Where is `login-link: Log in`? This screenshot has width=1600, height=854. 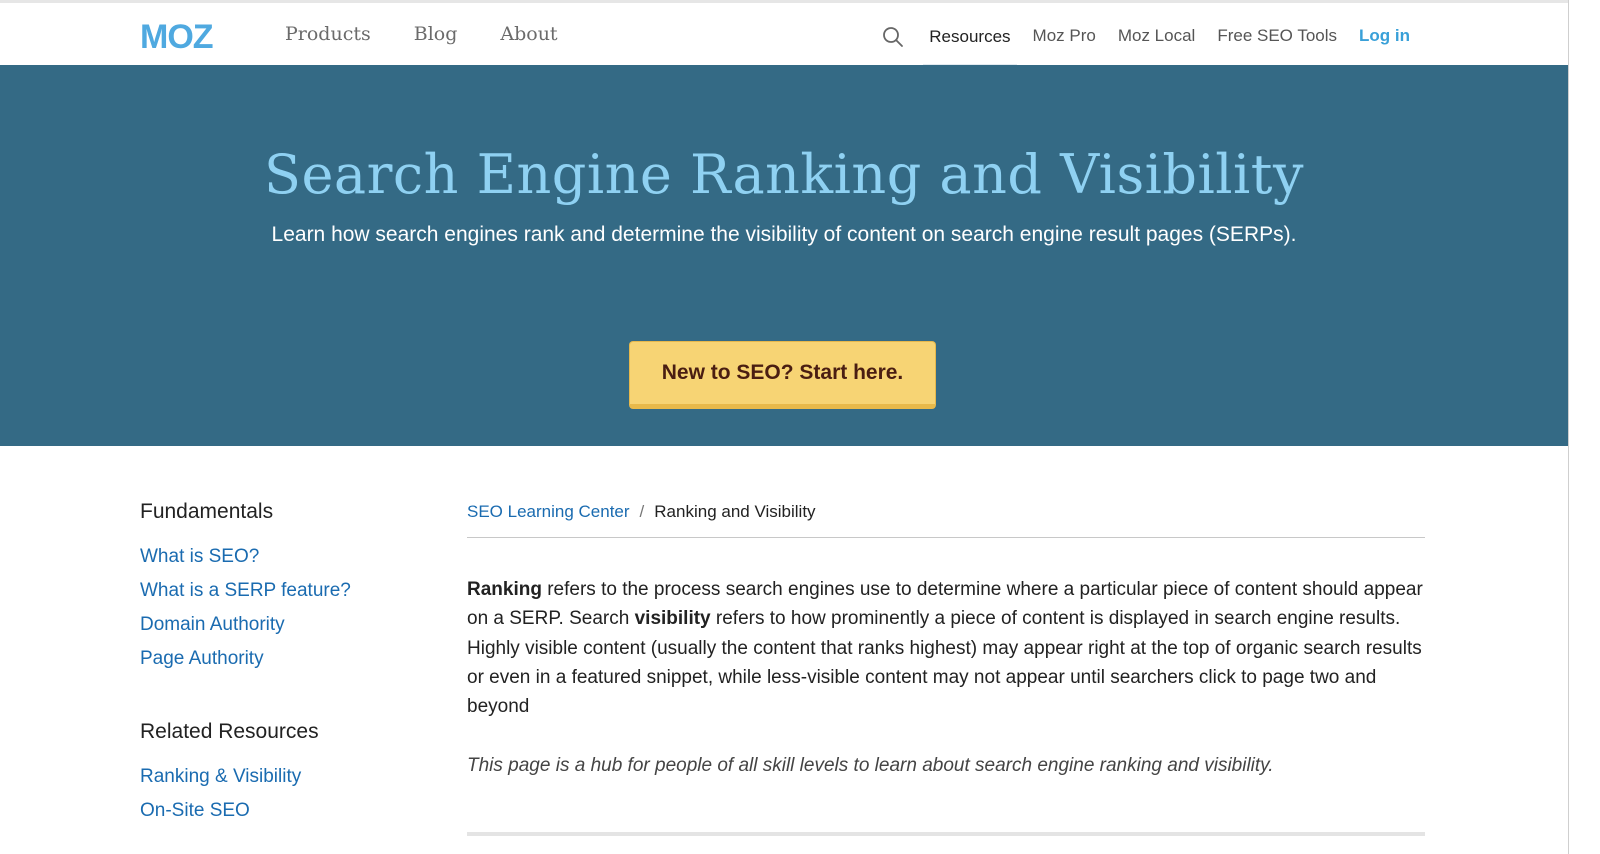 login-link: Log in is located at coordinates (1384, 35).